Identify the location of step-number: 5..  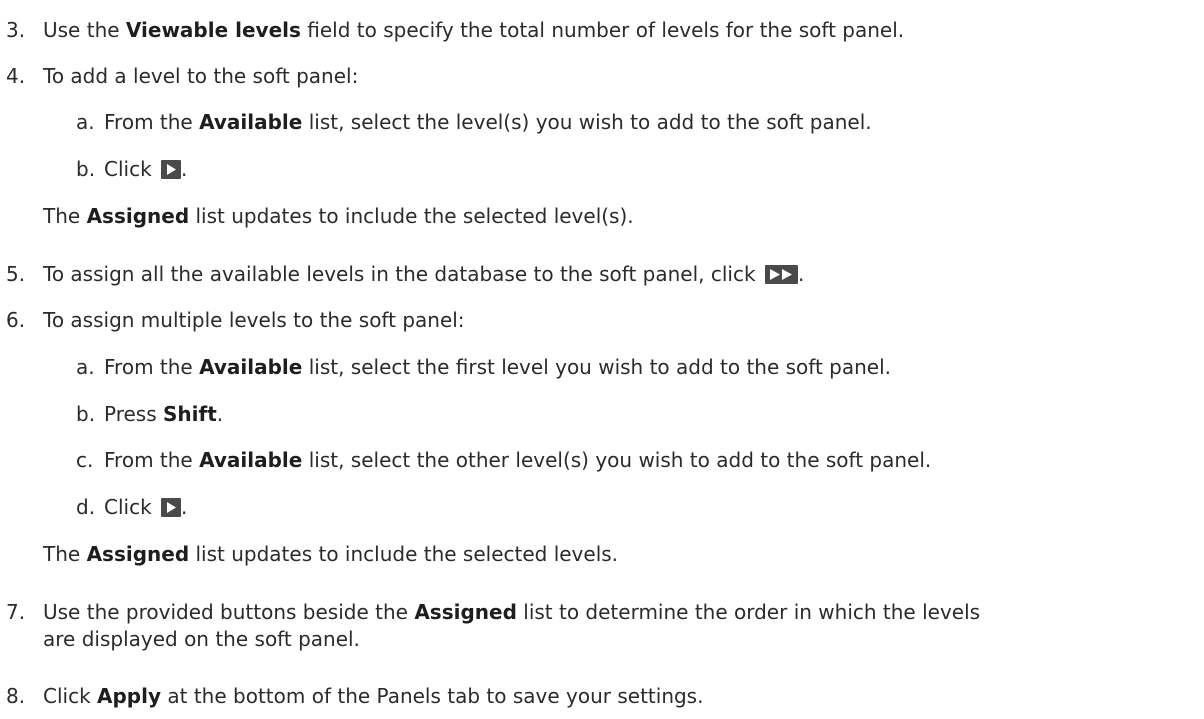
(16, 274).